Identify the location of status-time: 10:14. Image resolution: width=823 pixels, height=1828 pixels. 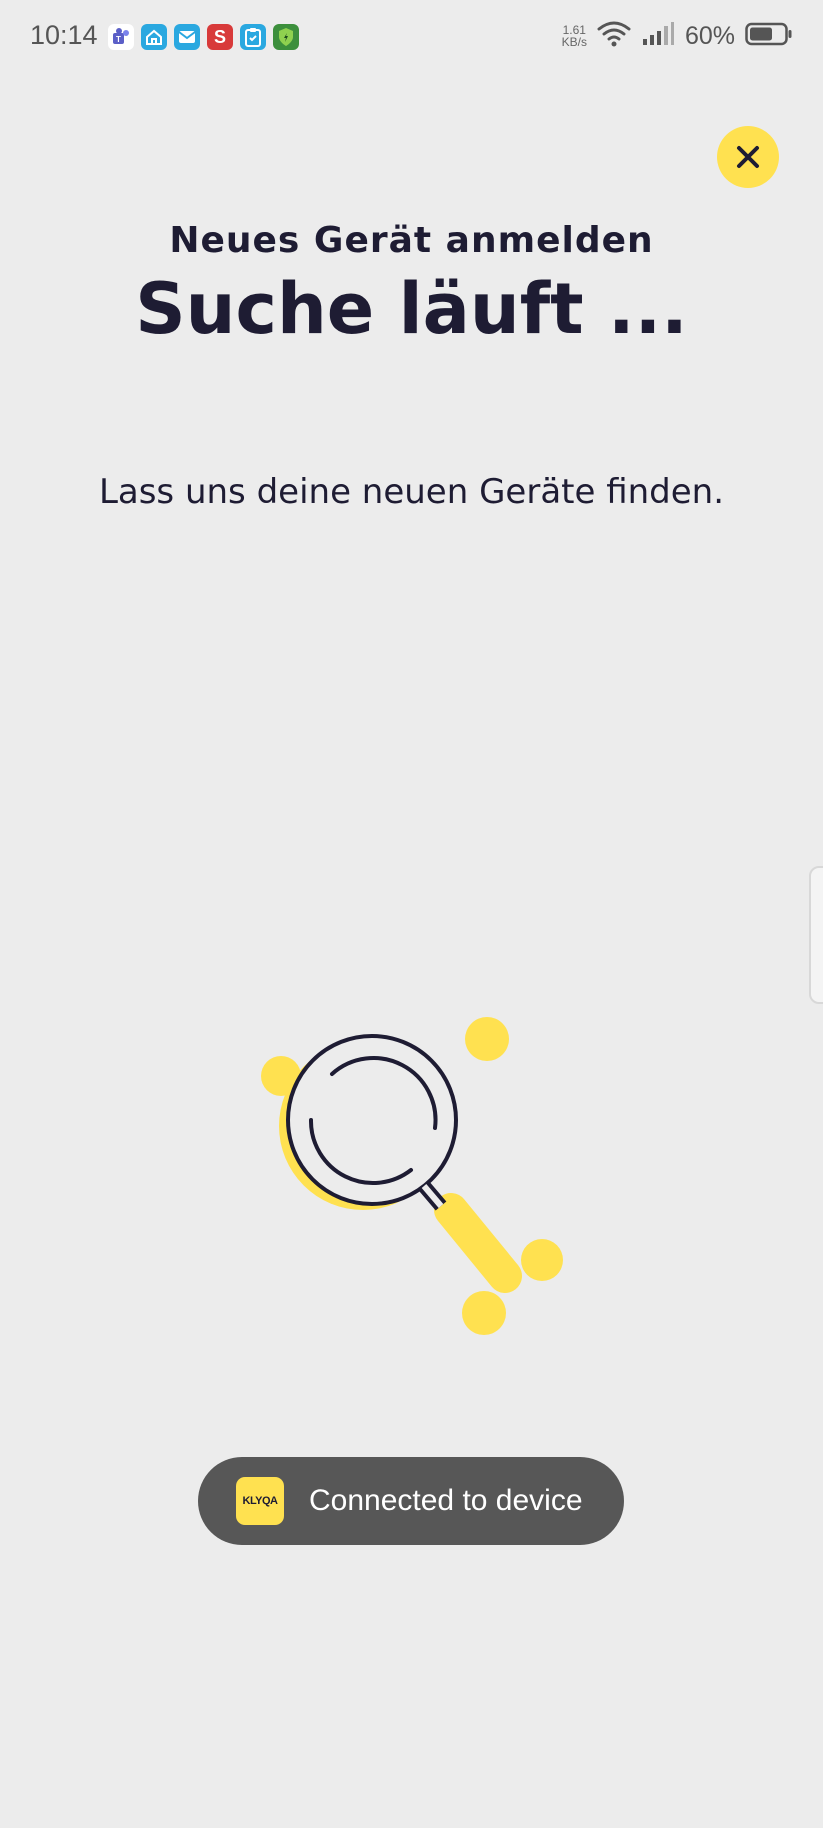
(64, 35).